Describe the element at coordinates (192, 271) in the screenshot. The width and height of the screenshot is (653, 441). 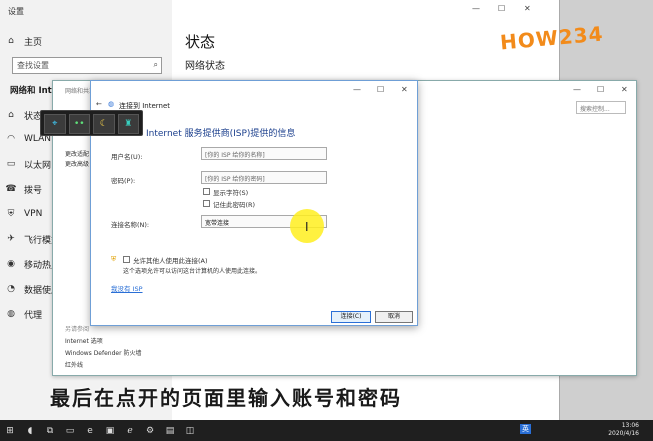
I see `allow-others-description: 这个选项允许可以访问这台计算机的人使用此连接。` at that location.